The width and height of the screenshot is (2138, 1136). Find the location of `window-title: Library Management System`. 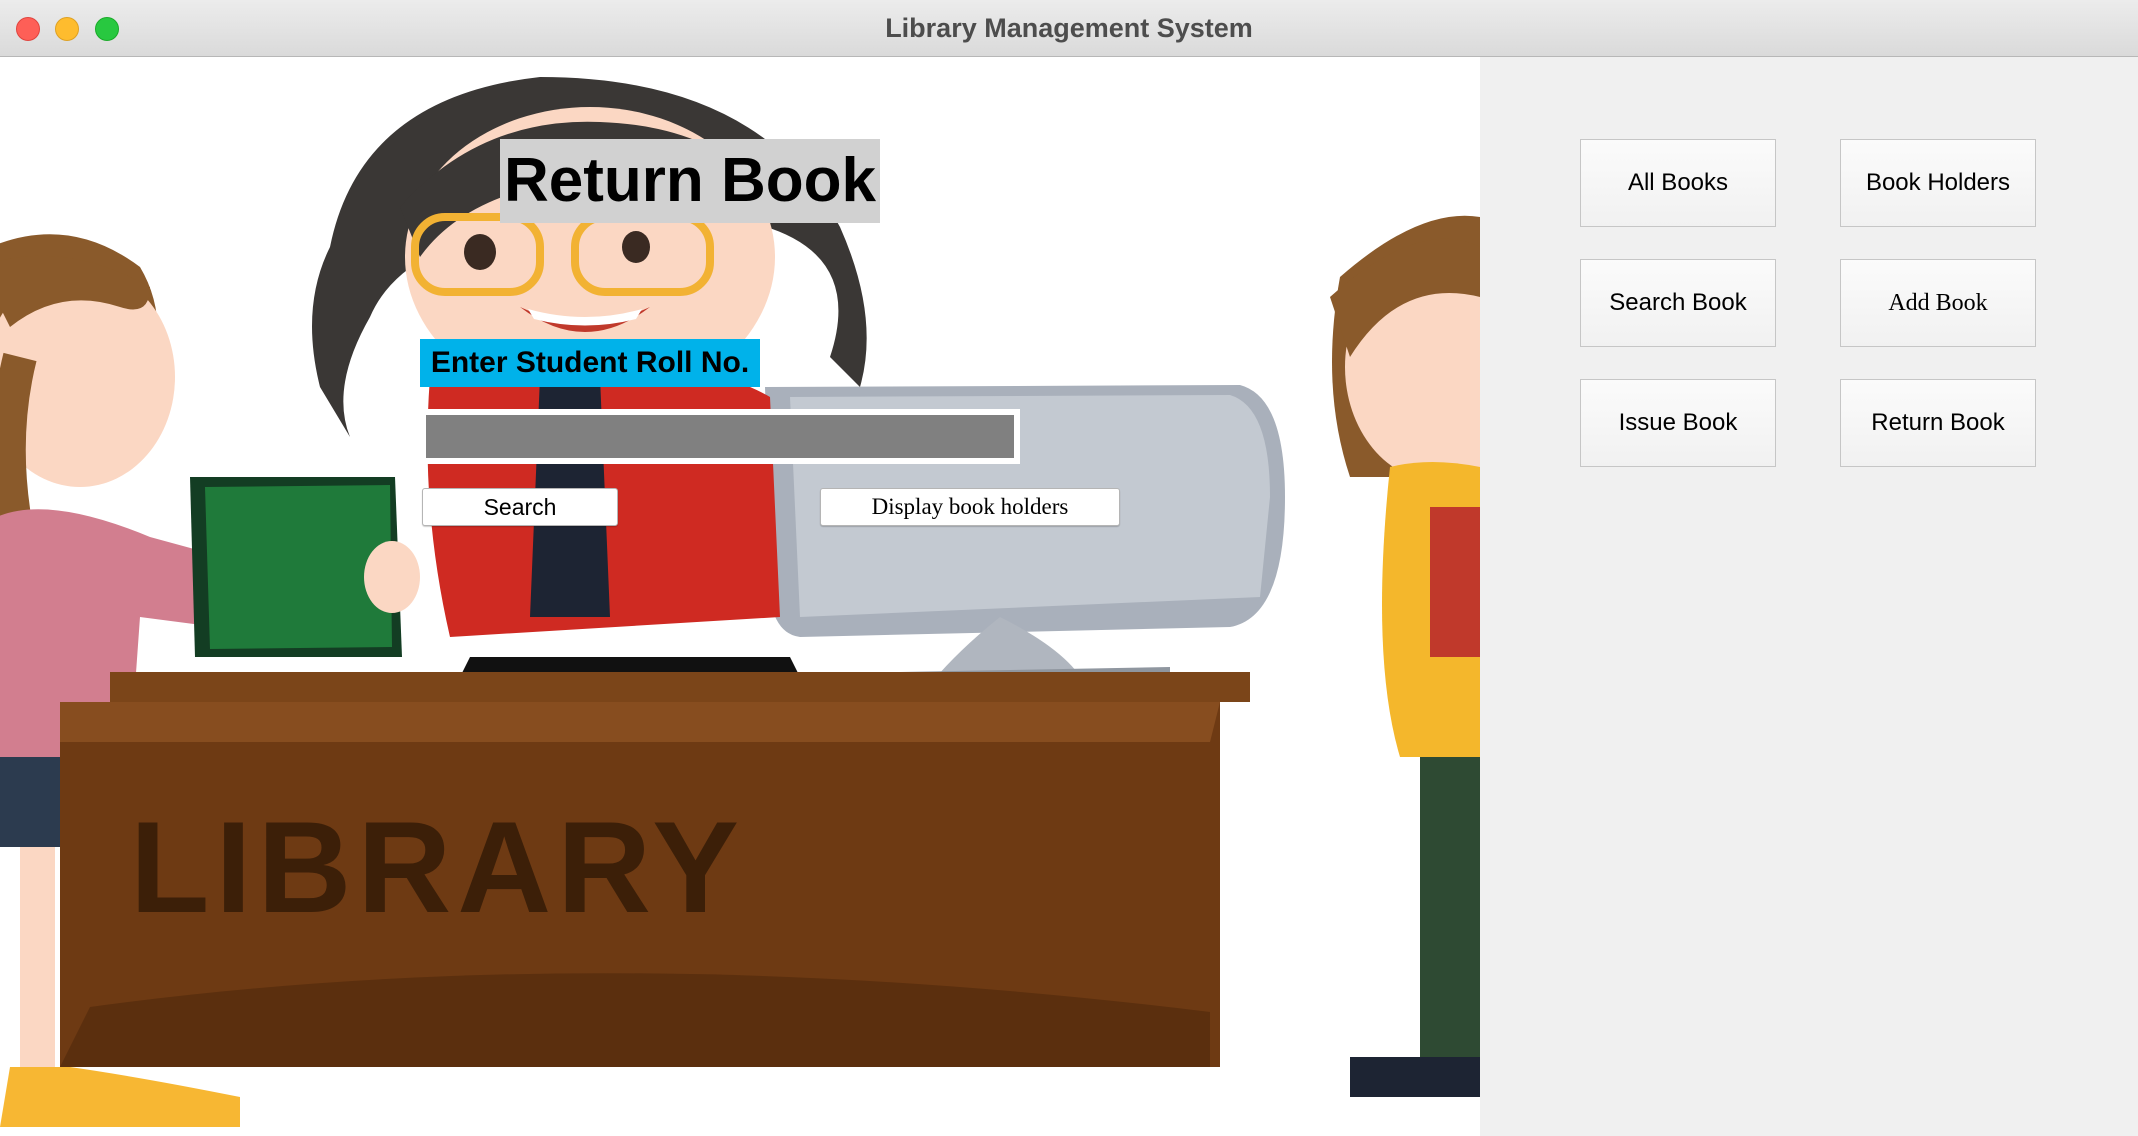

window-title: Library Management System is located at coordinates (1069, 28).